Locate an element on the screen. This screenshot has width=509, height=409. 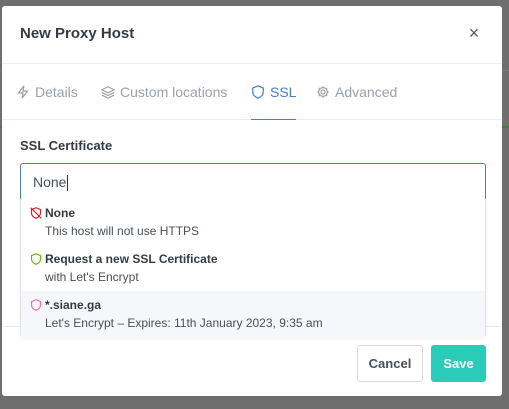
option-title: *.siane.ga is located at coordinates (73, 305).